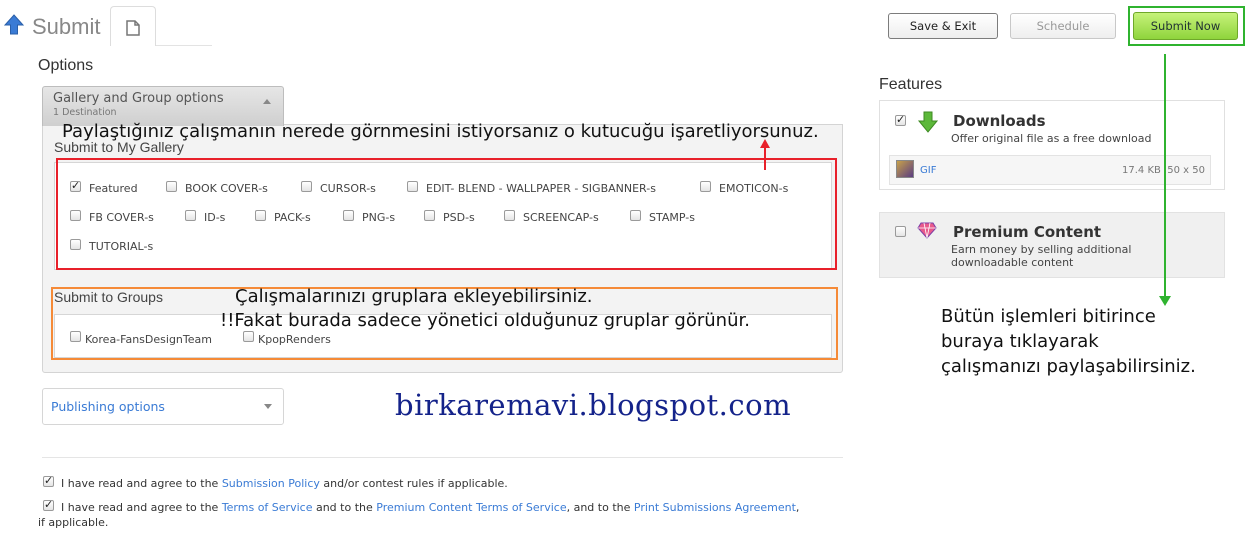 This screenshot has width=1257, height=547. What do you see at coordinates (442, 457) in the screenshot?
I see `section-divider` at bounding box center [442, 457].